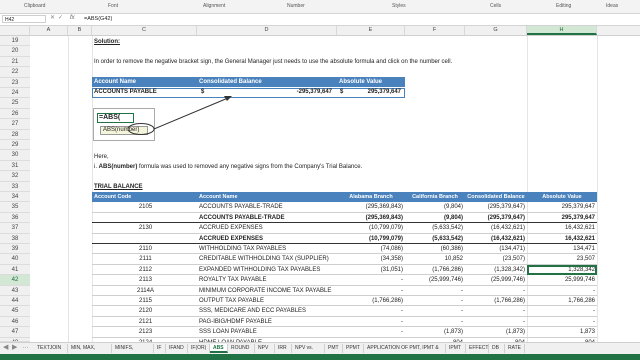 This screenshot has width=640, height=362. Describe the element at coordinates (308, 352) in the screenshot. I see `sheet-tab: NPV vs. IRR` at that location.